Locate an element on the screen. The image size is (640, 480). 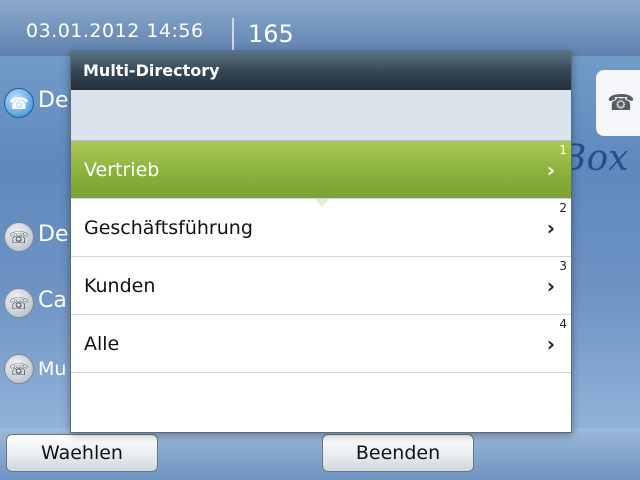
menu-item-number: 4 is located at coordinates (563, 324).